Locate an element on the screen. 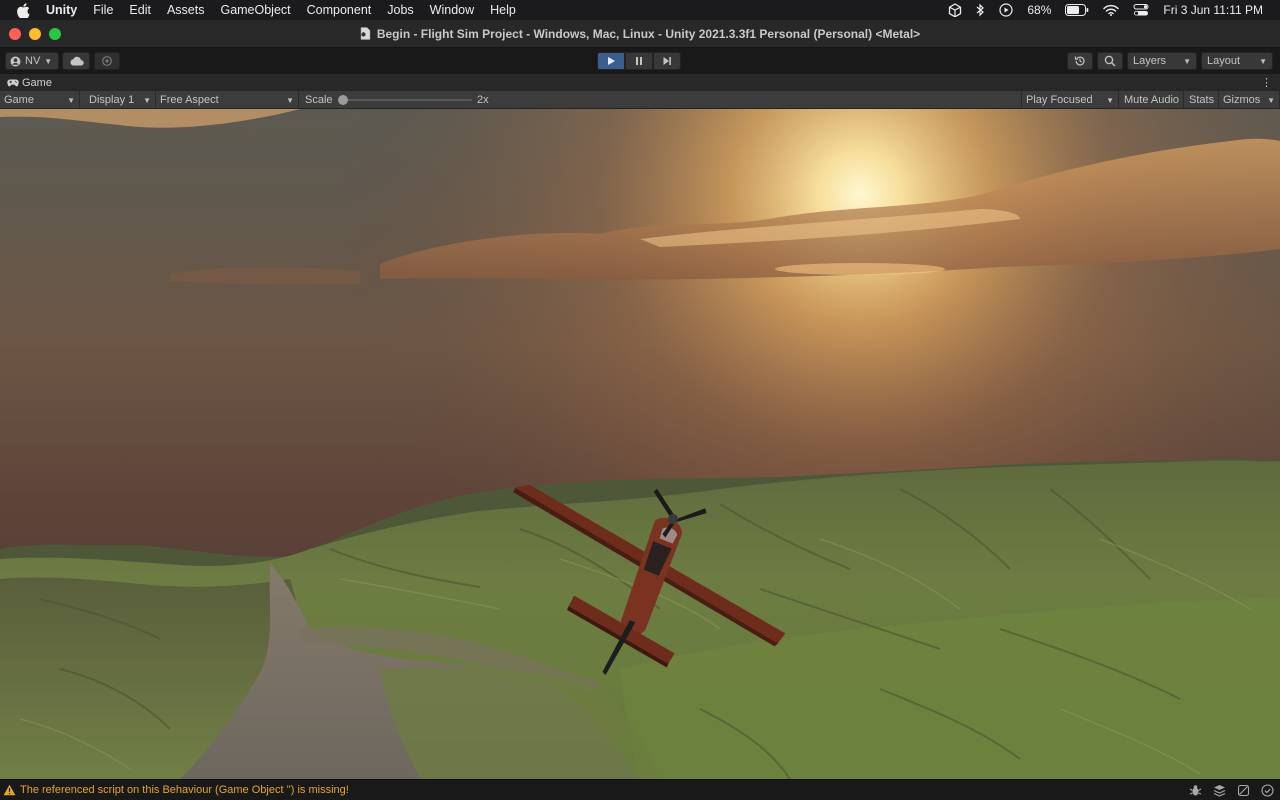 This screenshot has height=800, width=1280. minimize-window-button is located at coordinates (35, 34).